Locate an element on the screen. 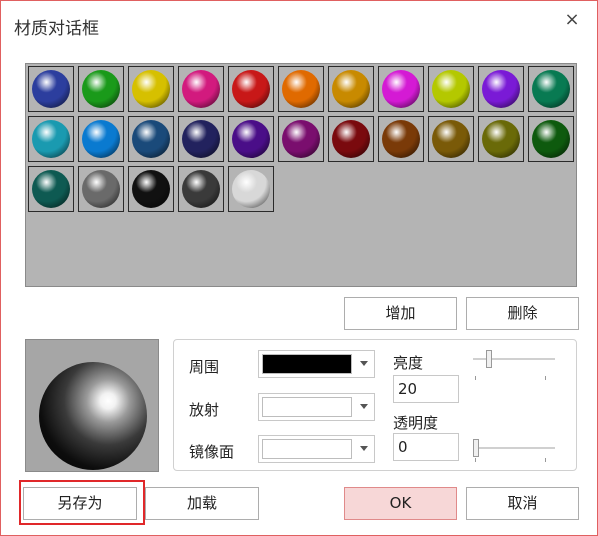  teal-green-sphere-icon is located at coordinates (551, 89).